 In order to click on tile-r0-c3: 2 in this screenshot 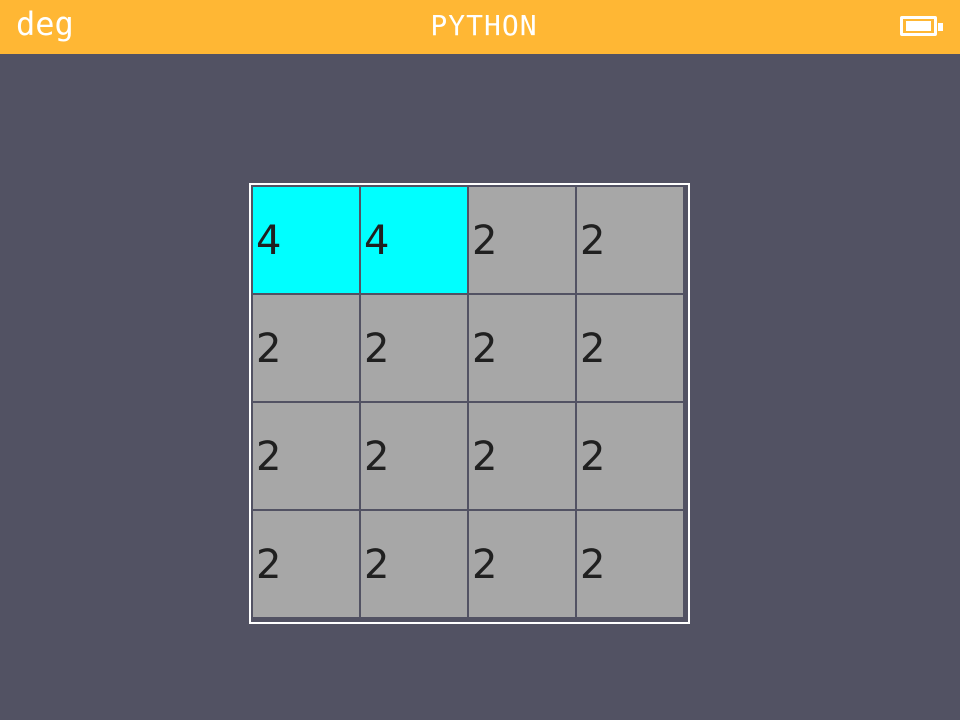, I will do `click(630, 240)`.